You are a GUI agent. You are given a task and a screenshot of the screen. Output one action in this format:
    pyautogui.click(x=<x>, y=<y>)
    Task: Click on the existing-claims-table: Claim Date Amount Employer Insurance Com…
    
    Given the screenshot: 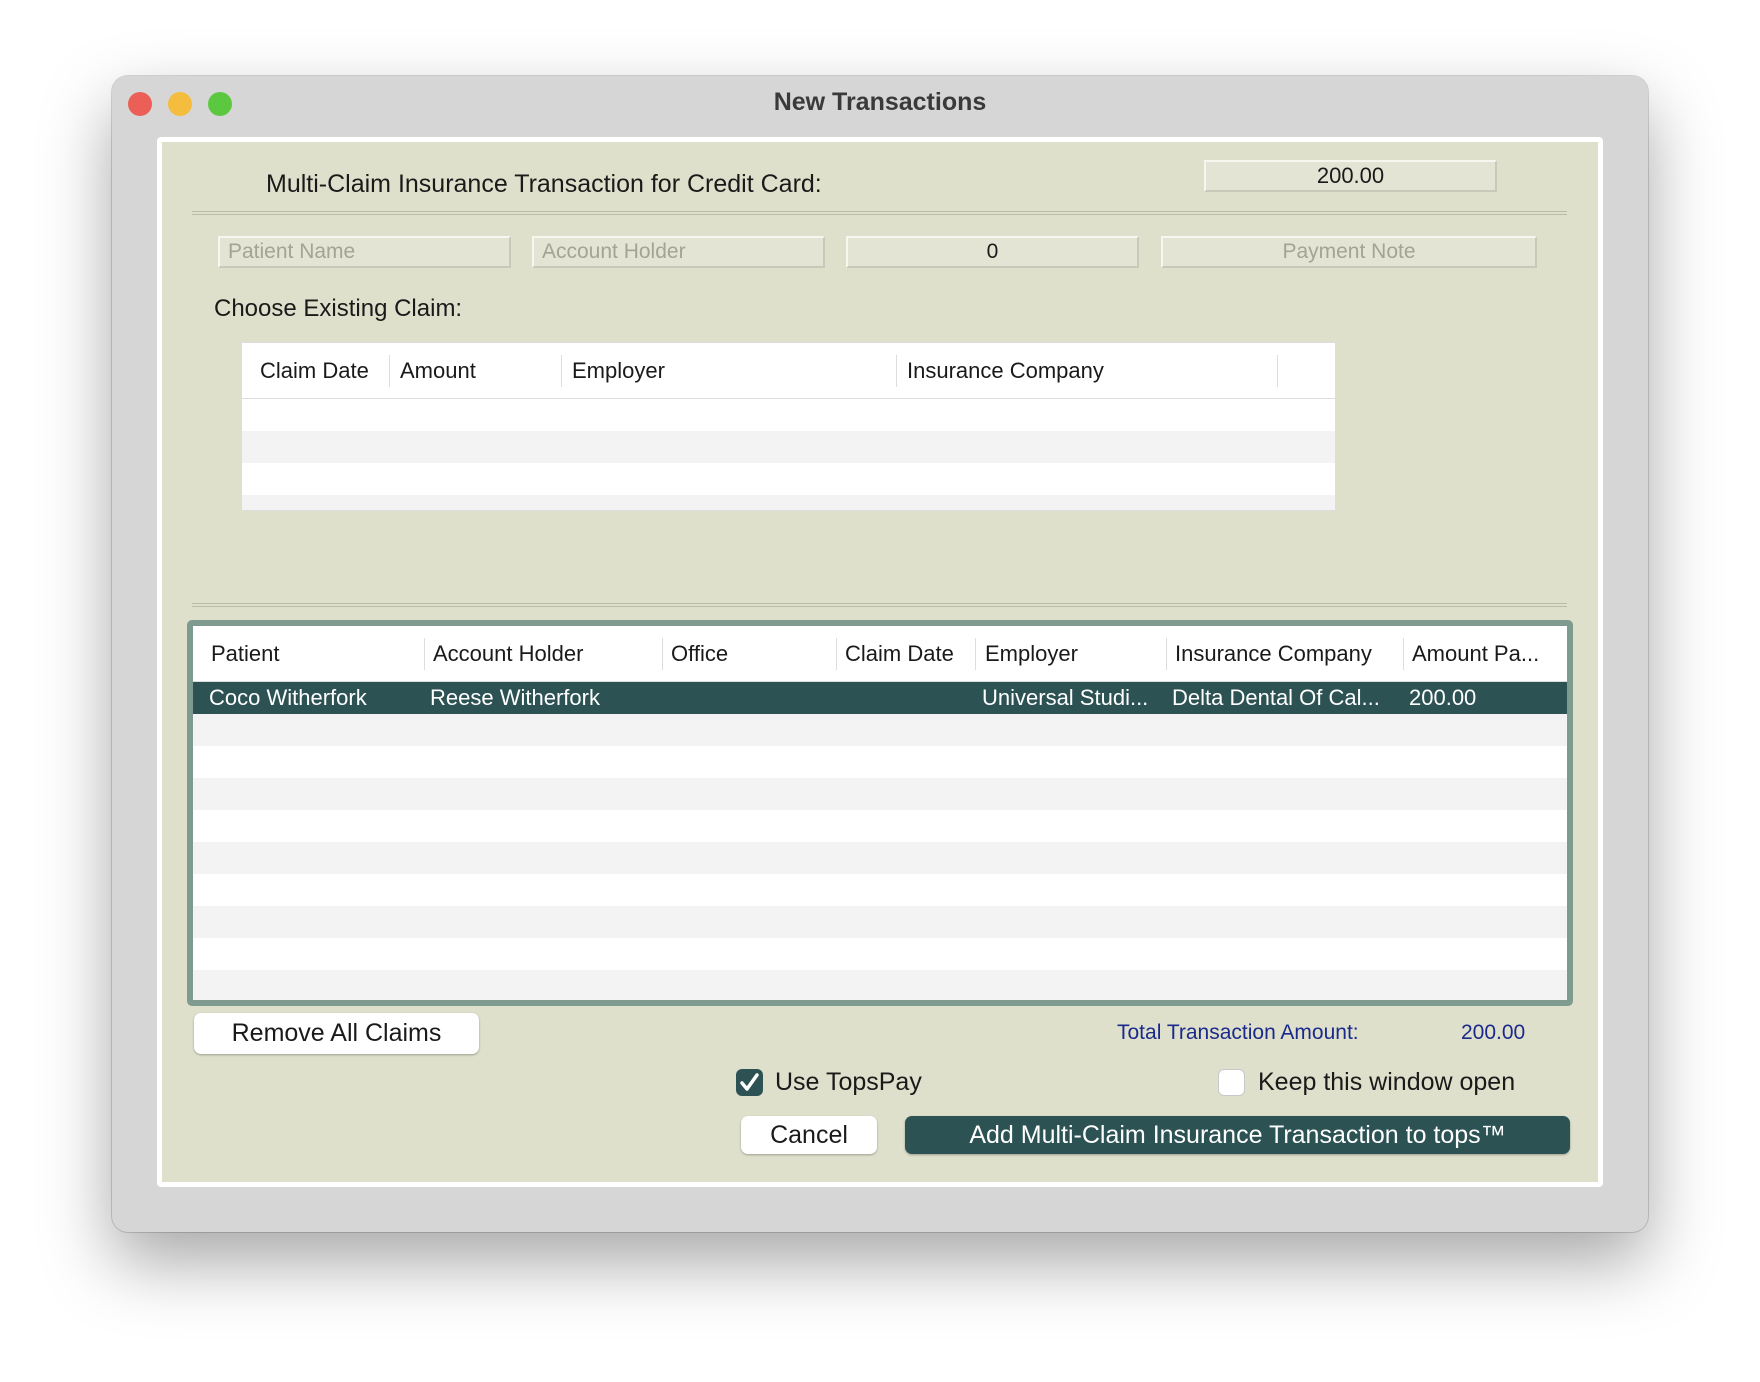 What is the action you would take?
    pyautogui.click(x=788, y=426)
    